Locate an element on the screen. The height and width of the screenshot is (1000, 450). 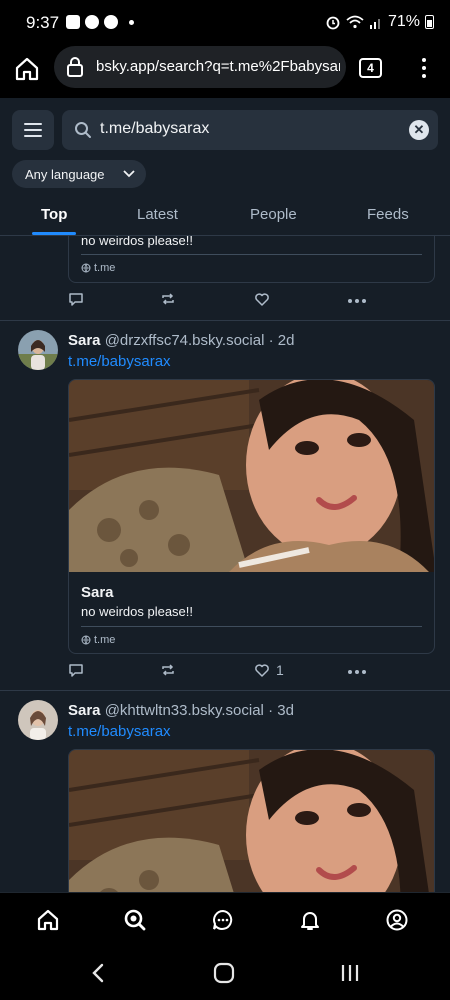
post-separator is located at coordinates (225, 690).